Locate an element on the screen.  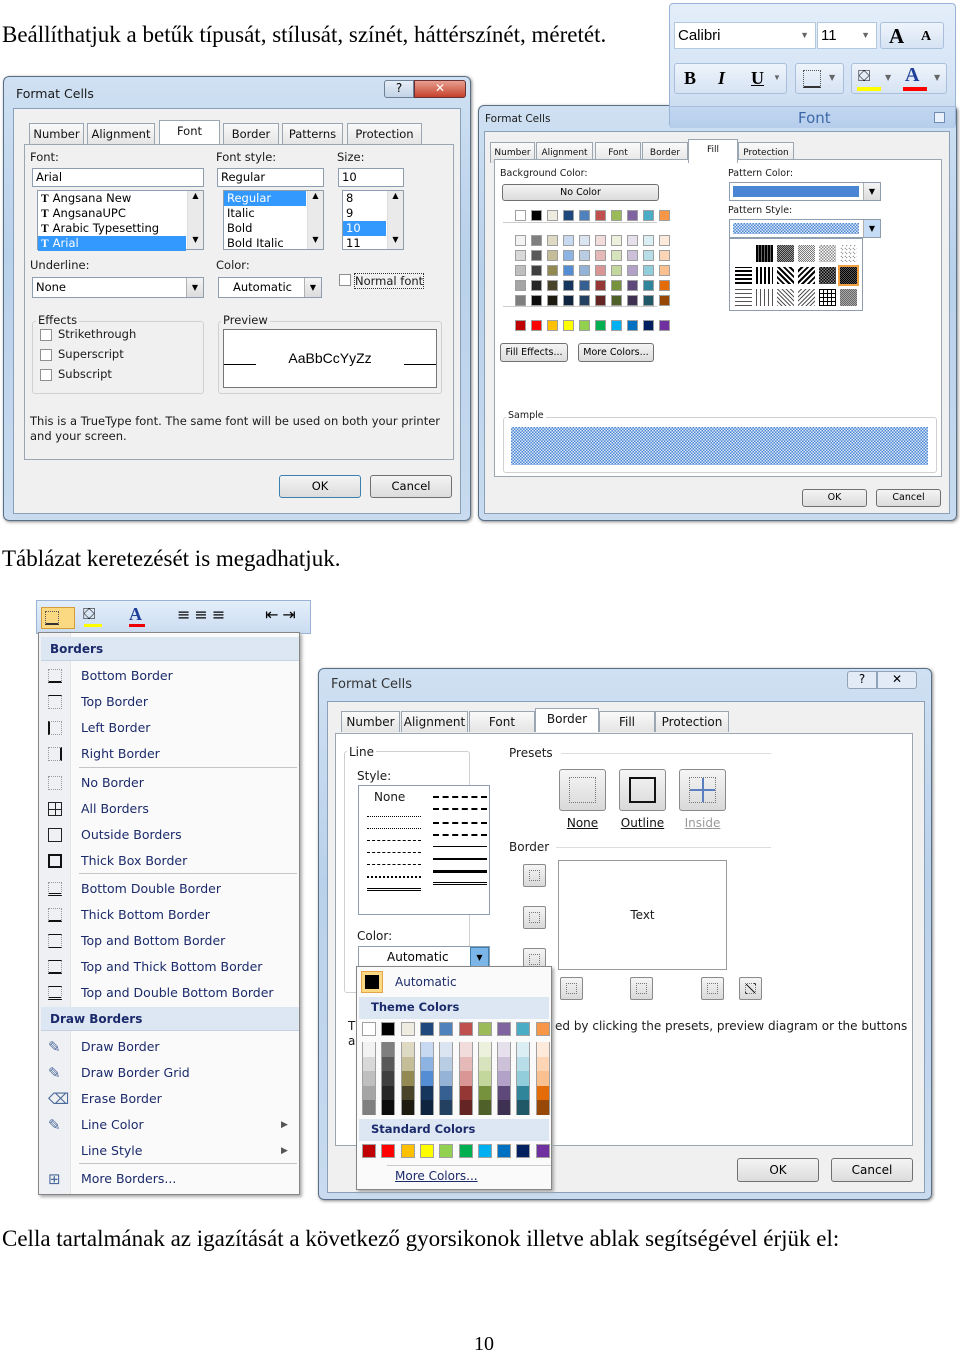
color-select: Automatic ▼ is located at coordinates (270, 287).